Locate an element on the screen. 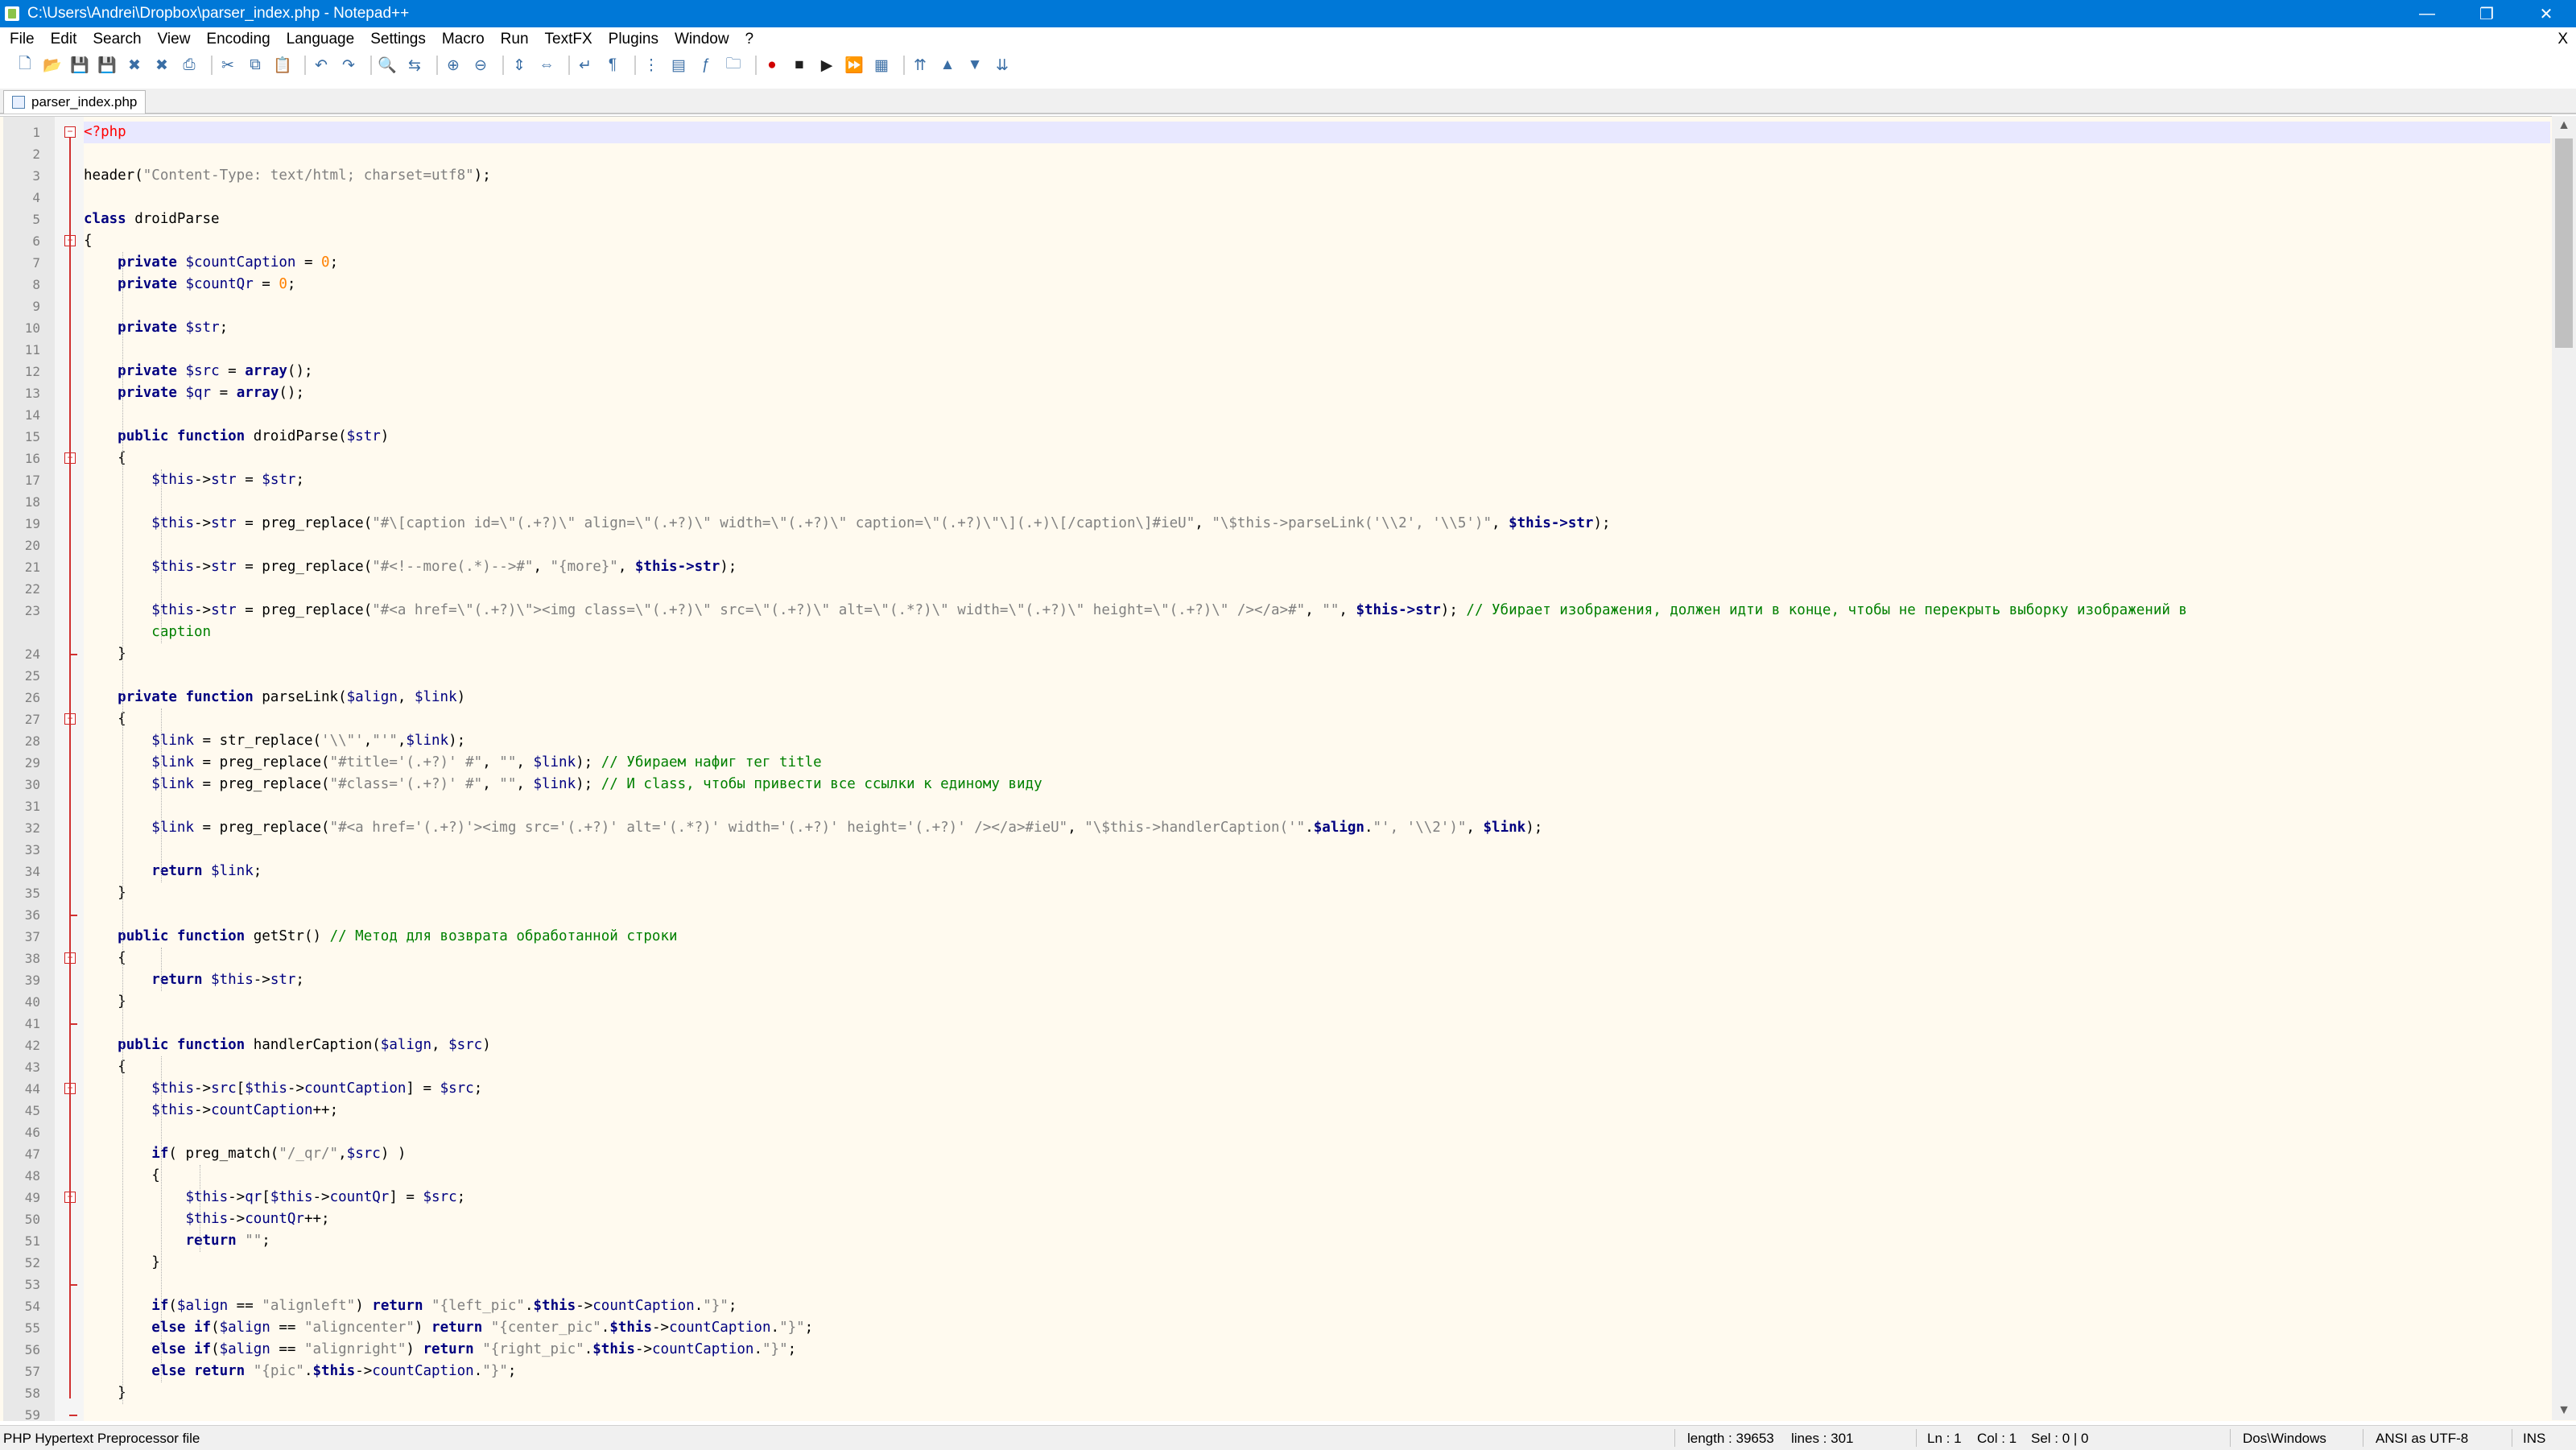 The height and width of the screenshot is (1450, 2576). code-line: class droidParse is located at coordinates (1317, 219).